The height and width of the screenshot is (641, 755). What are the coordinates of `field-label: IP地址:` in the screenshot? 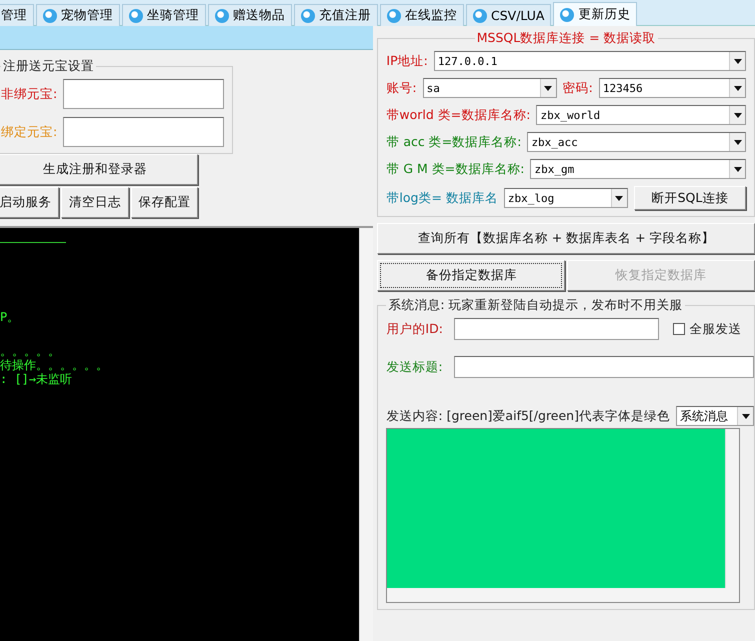 It's located at (407, 61).